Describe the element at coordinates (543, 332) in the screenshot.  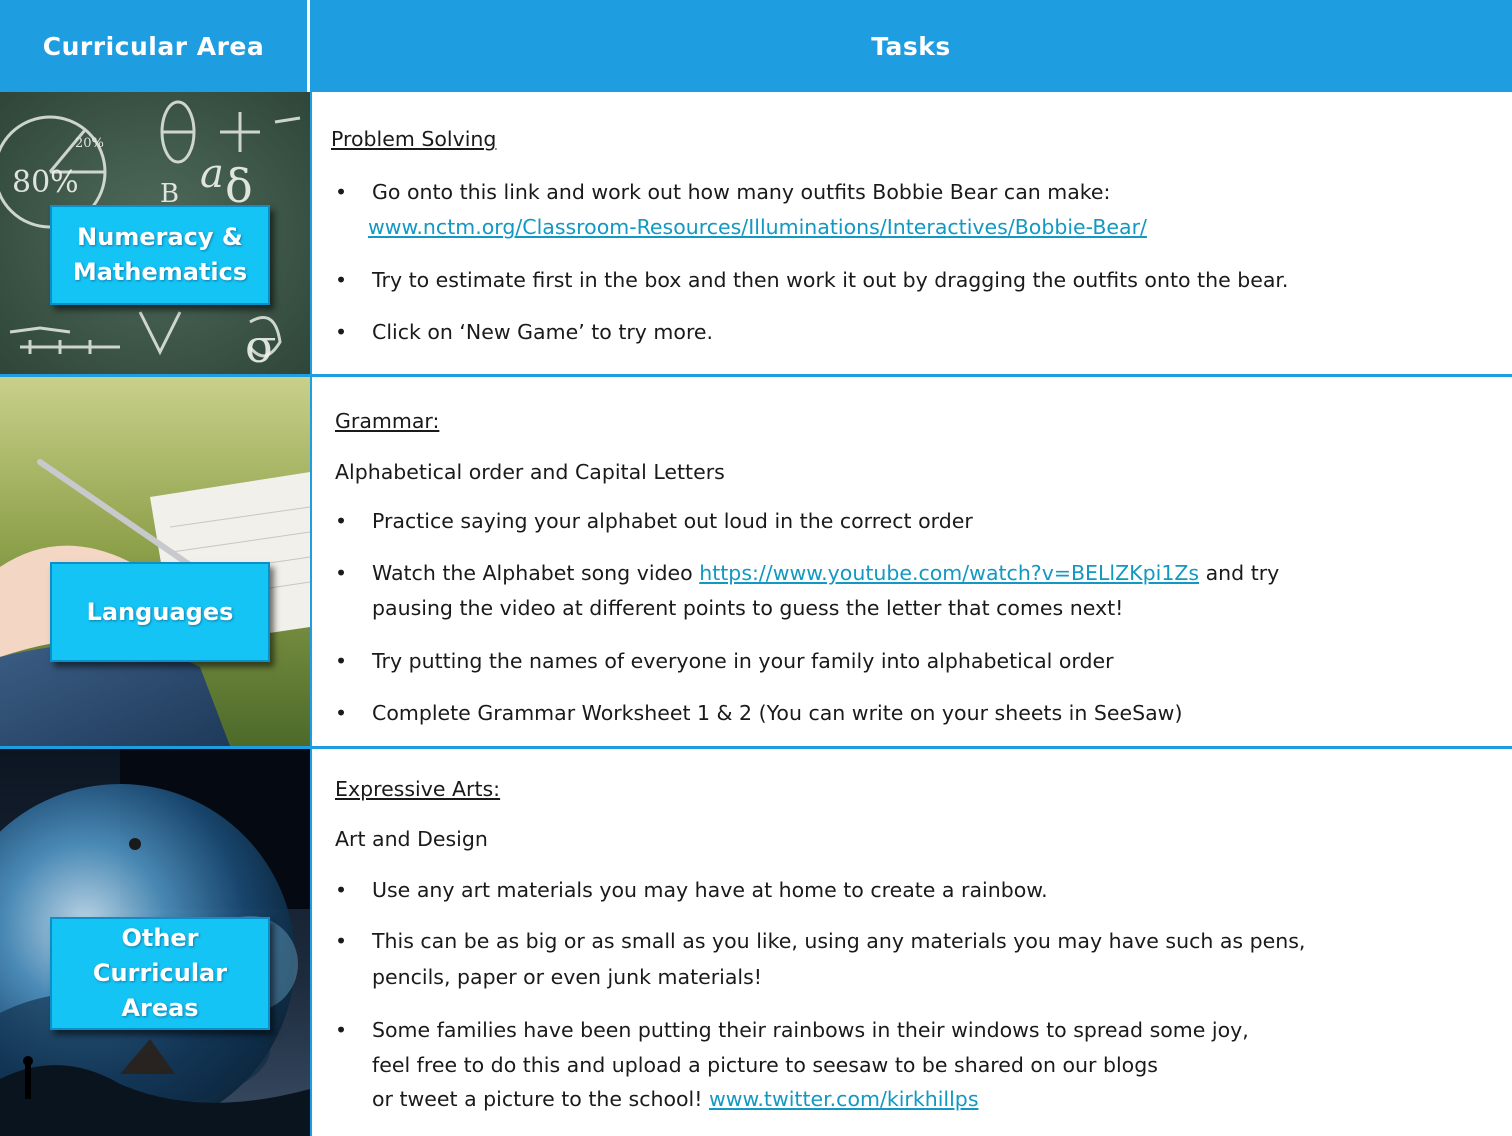
I see `bullet-text: Click on ‘New Game’ to try more.` at that location.